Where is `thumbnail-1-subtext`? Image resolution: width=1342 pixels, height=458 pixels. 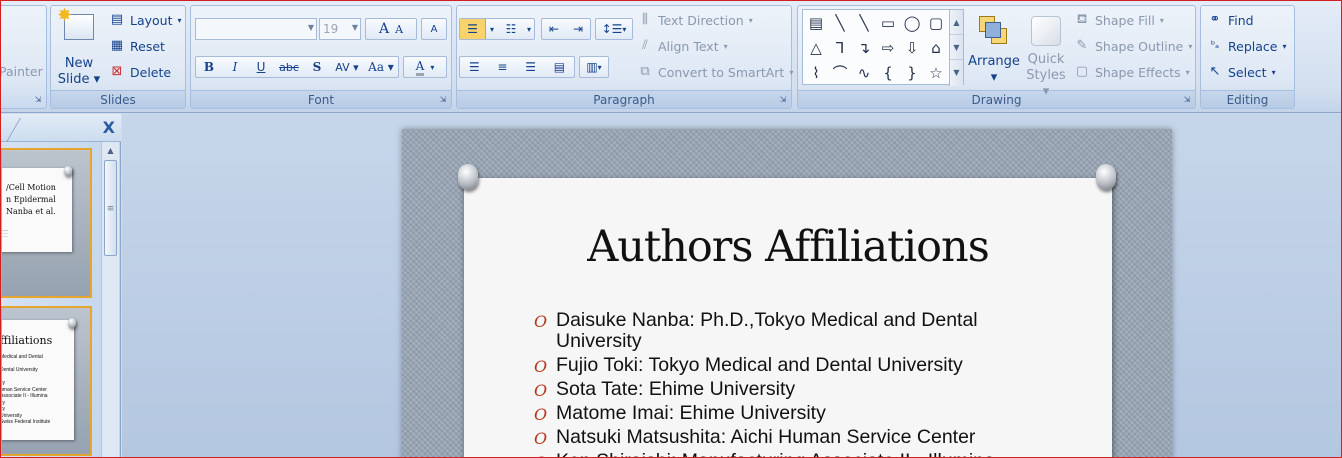 thumbnail-1-subtext is located at coordinates (5, 230).